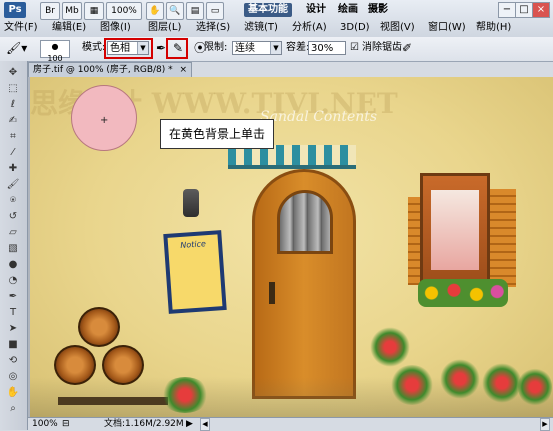 This screenshot has height=431, width=553. Describe the element at coordinates (189, 424) in the screenshot. I see `status-menu-arrow-icon: ▶` at that location.